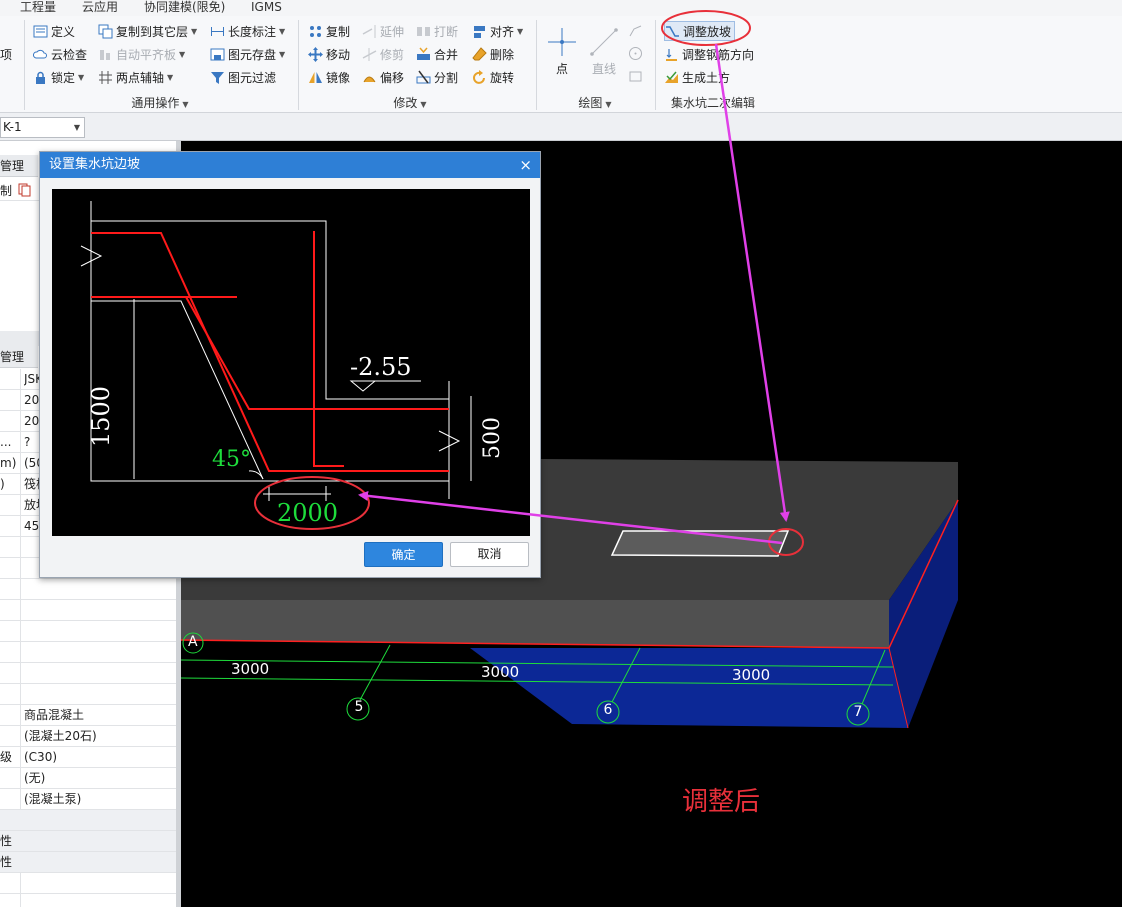 This screenshot has height=907, width=1122. What do you see at coordinates (437, 54) in the screenshot?
I see `merge-button: 合并` at bounding box center [437, 54].